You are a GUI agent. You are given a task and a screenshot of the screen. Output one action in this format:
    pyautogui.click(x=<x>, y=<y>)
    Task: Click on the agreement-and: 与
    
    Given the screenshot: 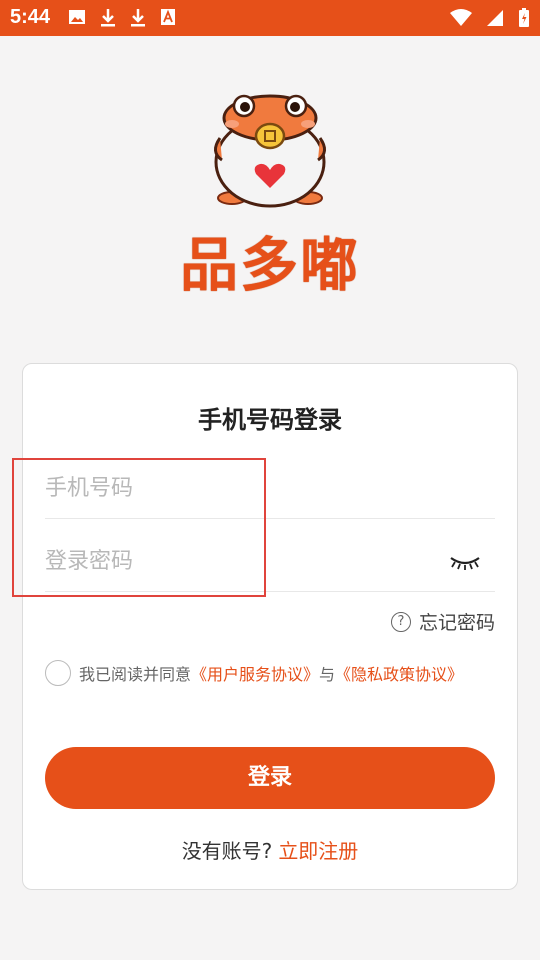 What is the action you would take?
    pyautogui.click(x=327, y=674)
    